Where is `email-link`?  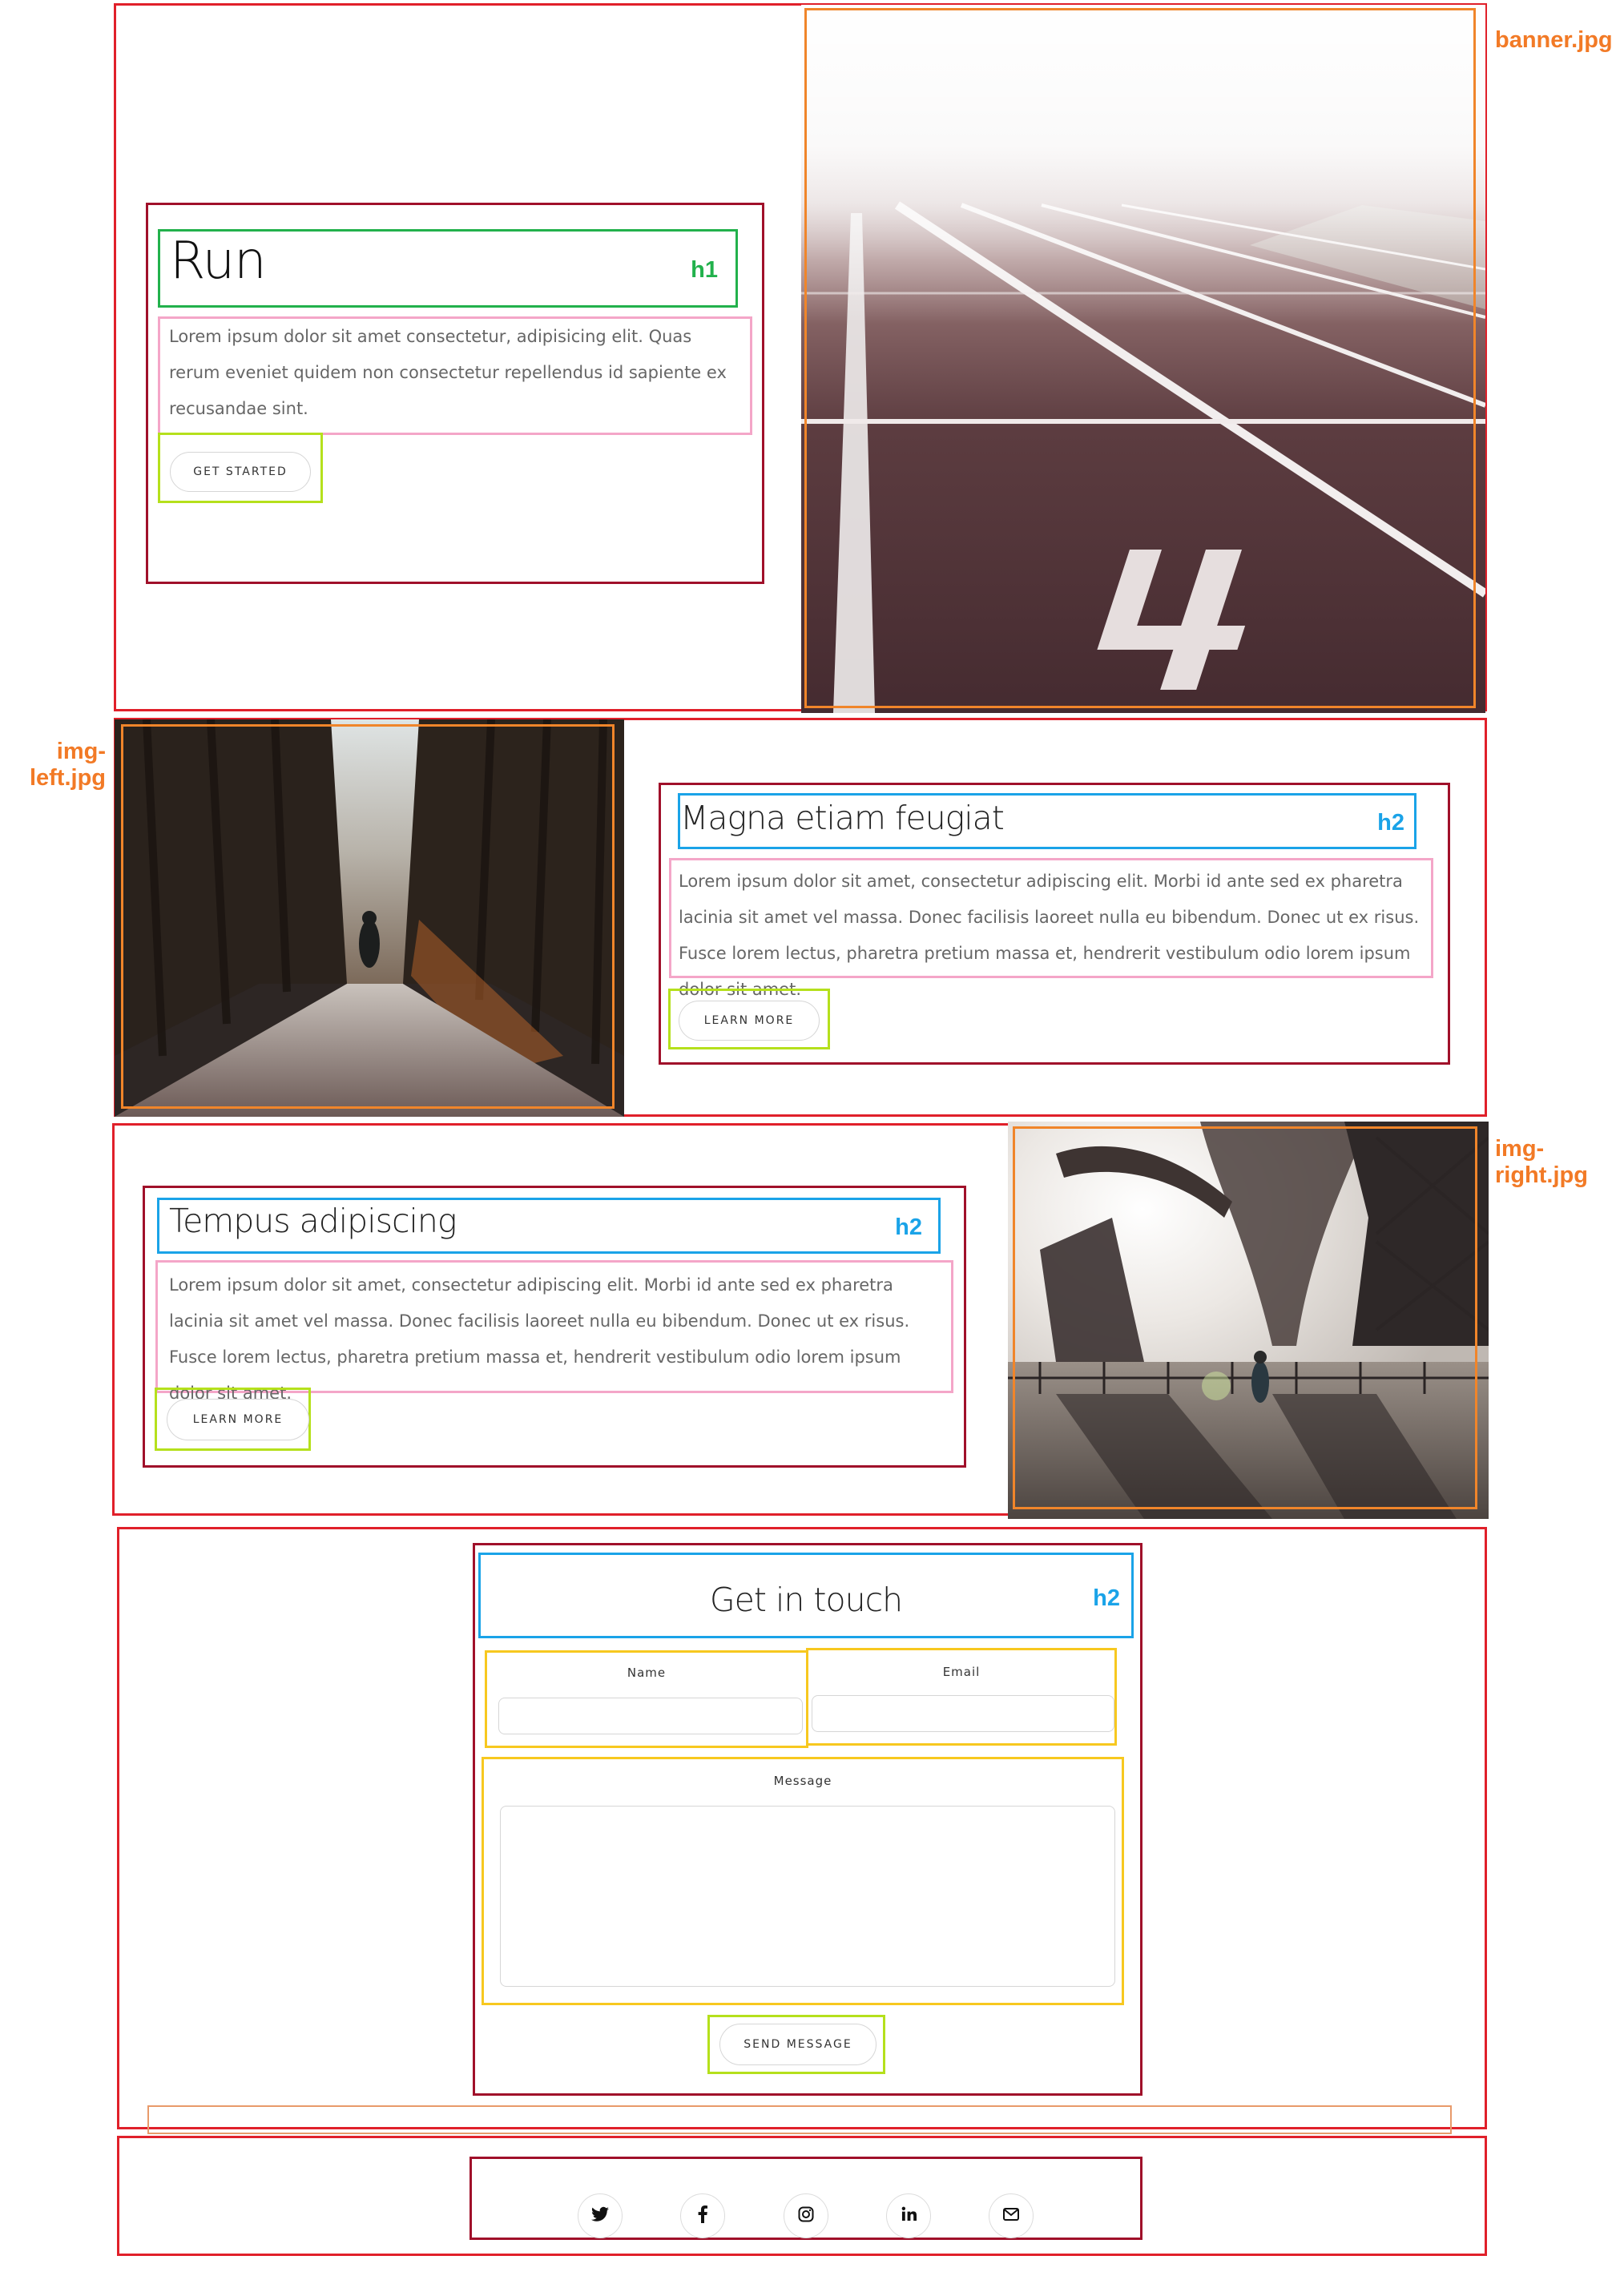 email-link is located at coordinates (1011, 2215).